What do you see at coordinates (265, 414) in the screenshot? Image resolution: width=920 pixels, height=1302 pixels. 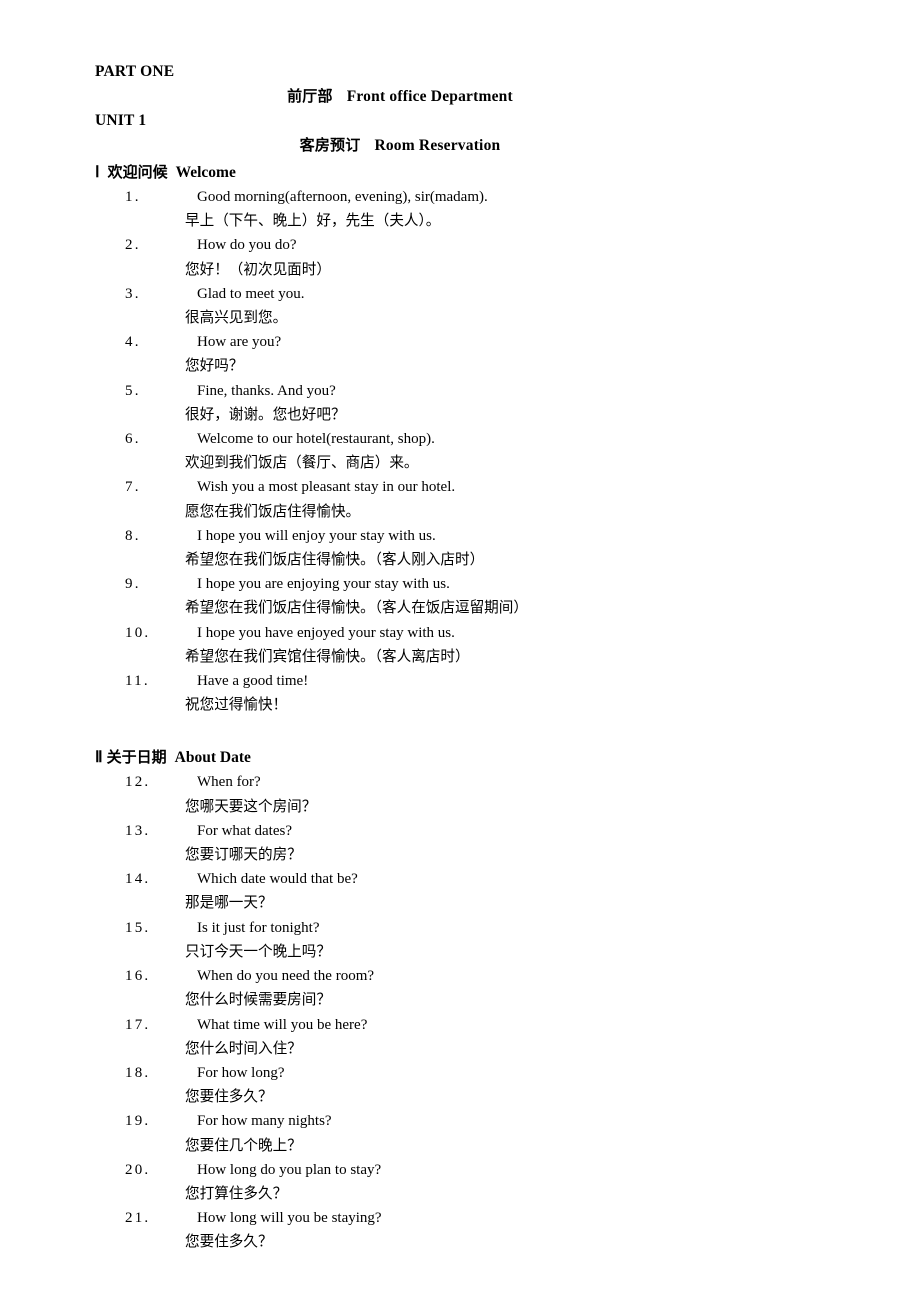 I see `phrase-chinese-text: 很好，谢谢。您也好吧？` at bounding box center [265, 414].